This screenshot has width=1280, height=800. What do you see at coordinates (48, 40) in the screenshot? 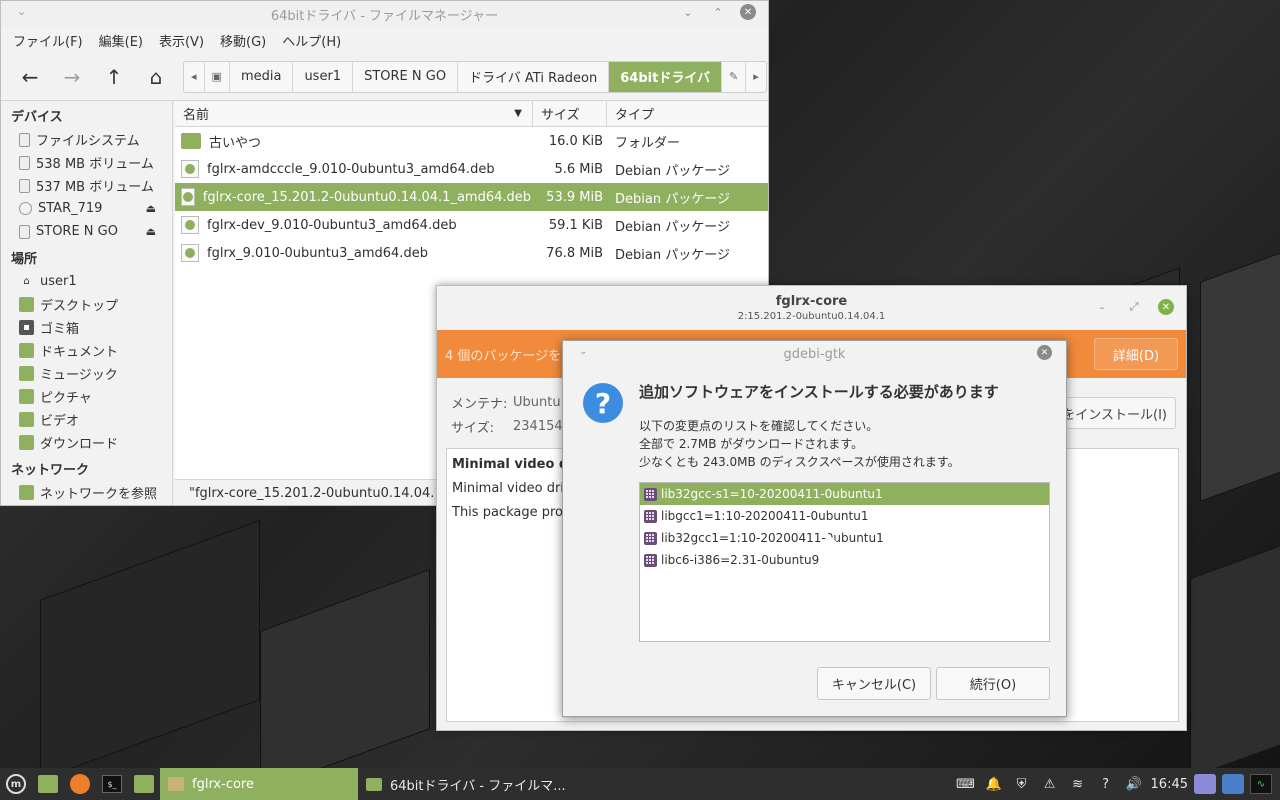
I see `menu-file: ファイル(F)` at bounding box center [48, 40].